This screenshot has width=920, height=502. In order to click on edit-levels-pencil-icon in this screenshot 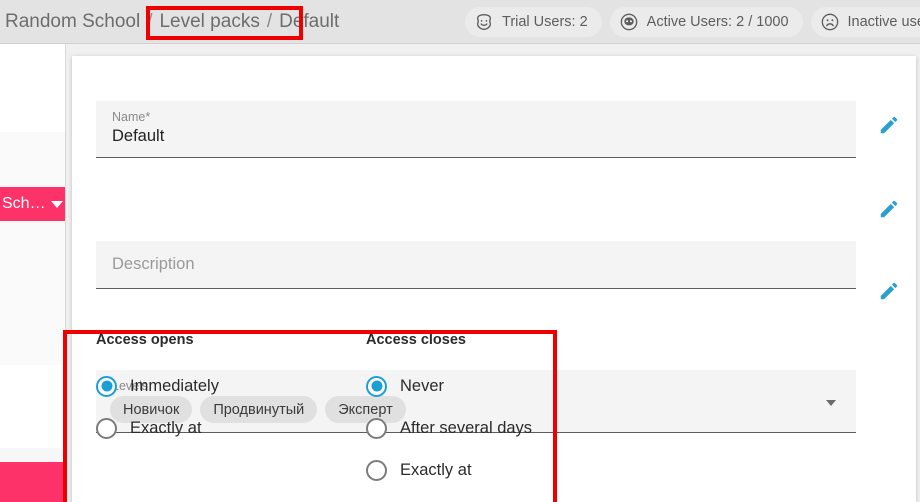, I will do `click(889, 291)`.